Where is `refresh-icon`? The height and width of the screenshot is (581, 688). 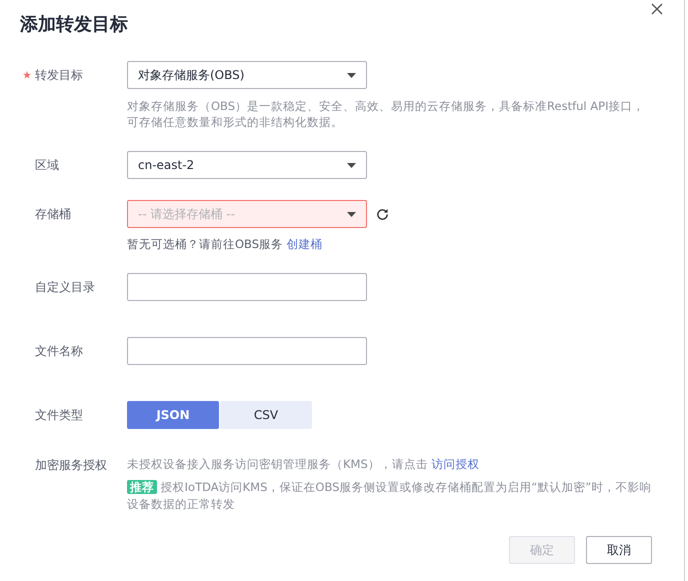 refresh-icon is located at coordinates (382, 214).